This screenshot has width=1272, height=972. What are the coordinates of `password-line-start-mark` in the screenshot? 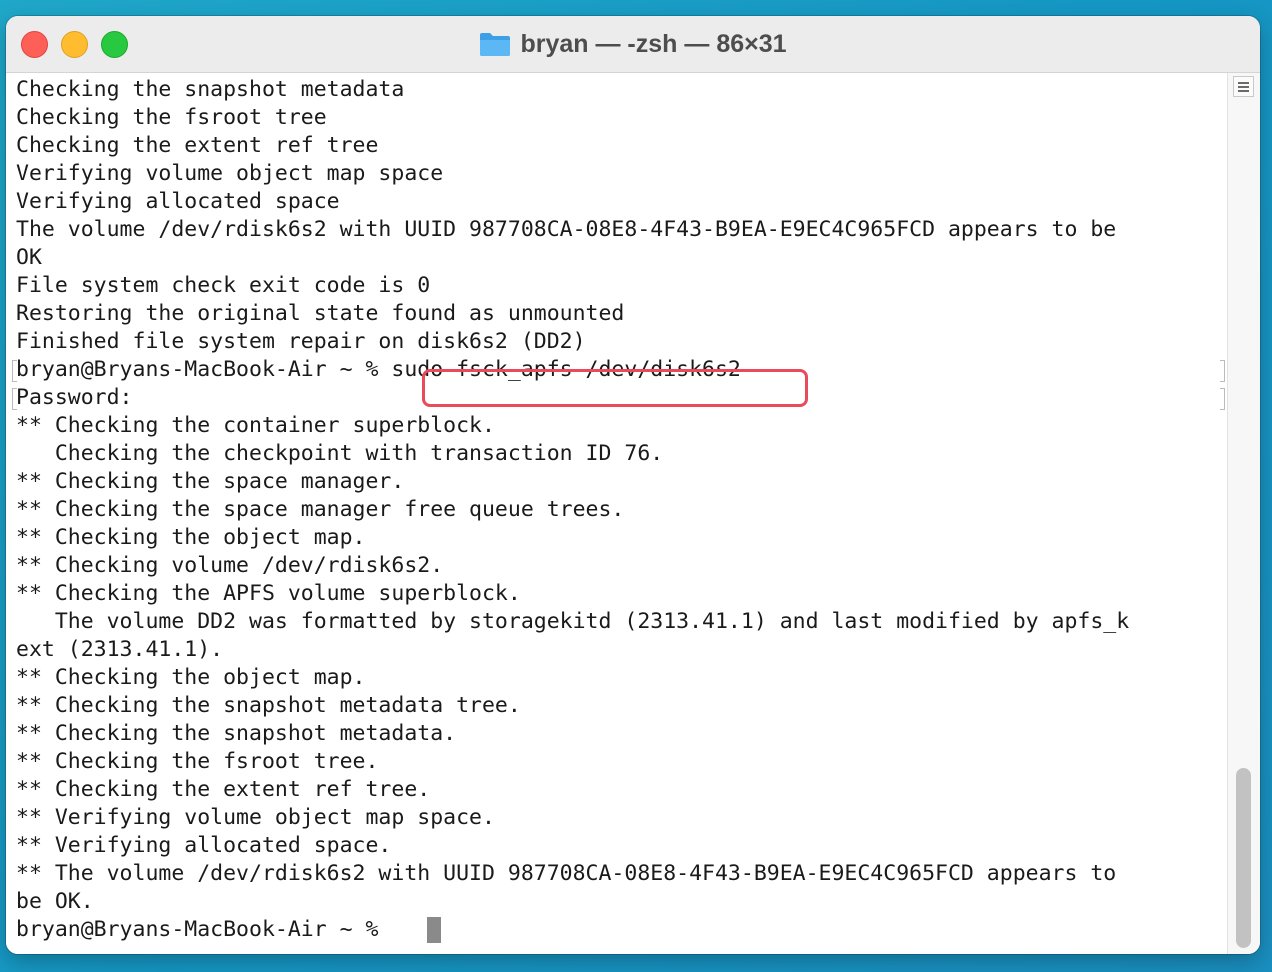 It's located at (14, 399).